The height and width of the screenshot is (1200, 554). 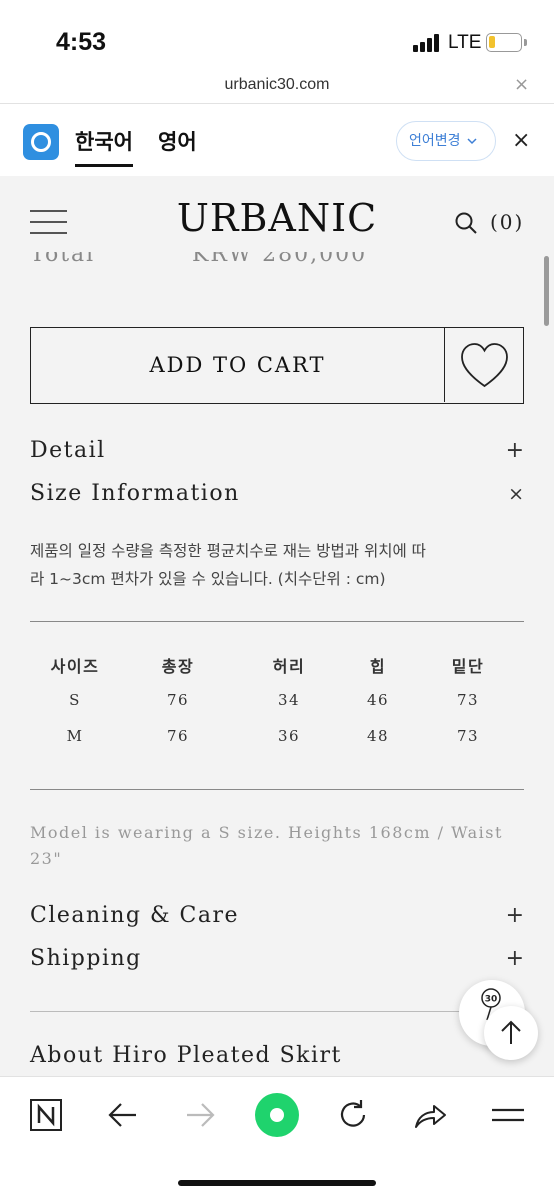 I want to click on add-to-cart-button: ADD TO CART, so click(x=238, y=365).